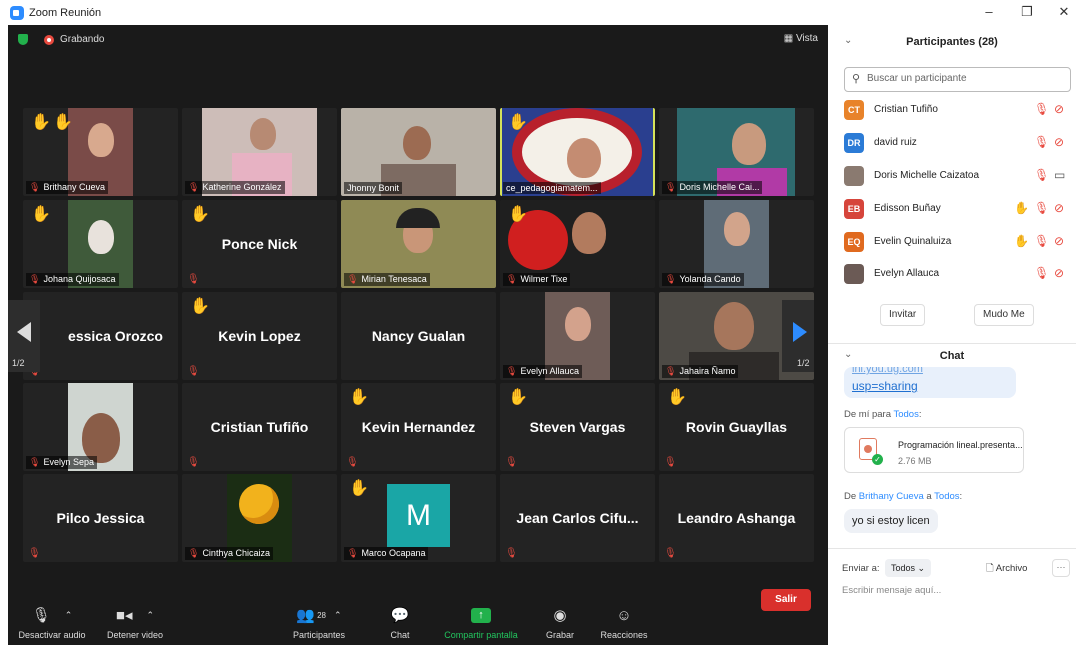 This screenshot has height=645, width=1076. What do you see at coordinates (803, 363) in the screenshot?
I see `page-indicator: 1/2` at bounding box center [803, 363].